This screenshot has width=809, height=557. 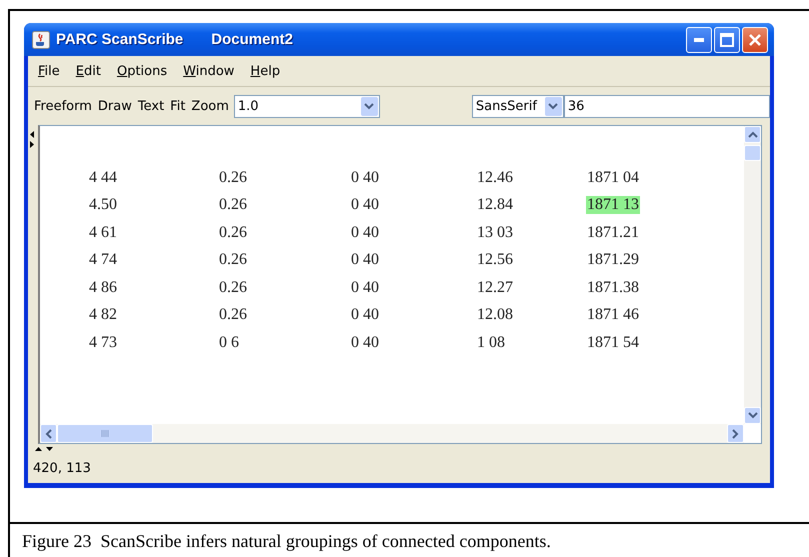 I want to click on minimize-button, so click(x=699, y=39).